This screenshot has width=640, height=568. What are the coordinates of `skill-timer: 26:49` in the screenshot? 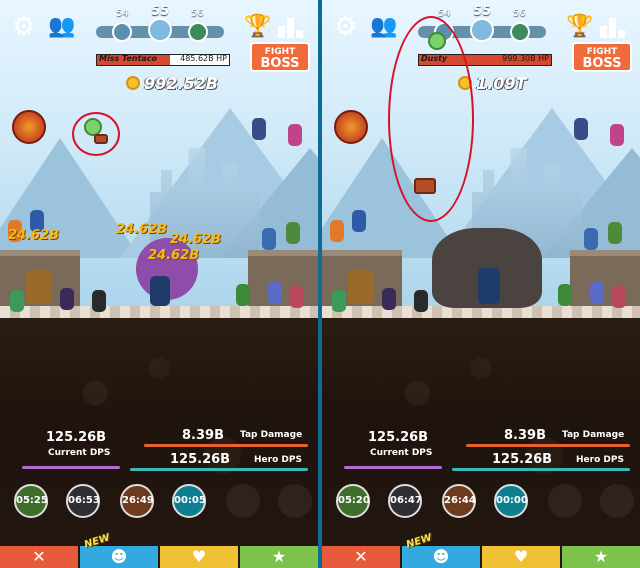 It's located at (137, 501).